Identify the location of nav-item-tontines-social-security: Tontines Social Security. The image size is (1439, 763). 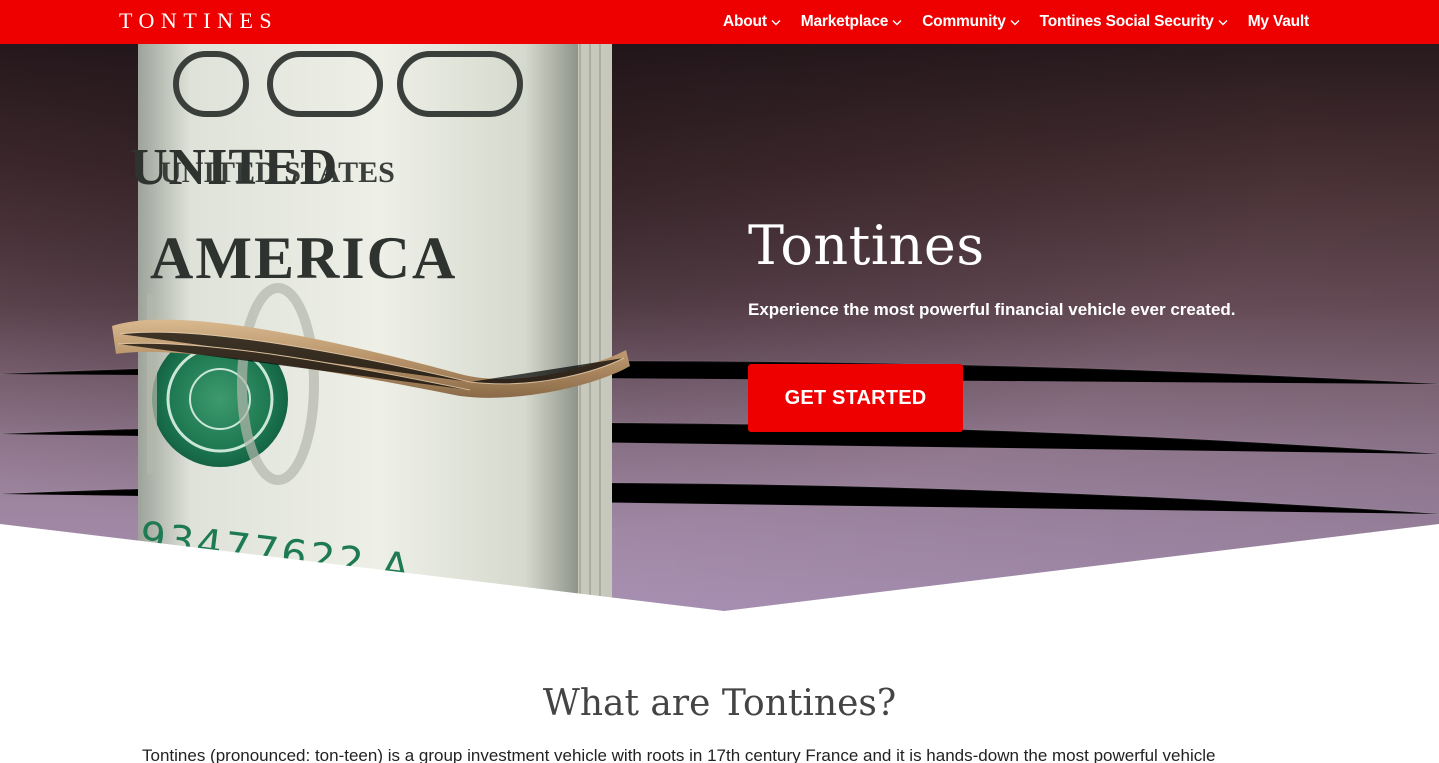
(1134, 22).